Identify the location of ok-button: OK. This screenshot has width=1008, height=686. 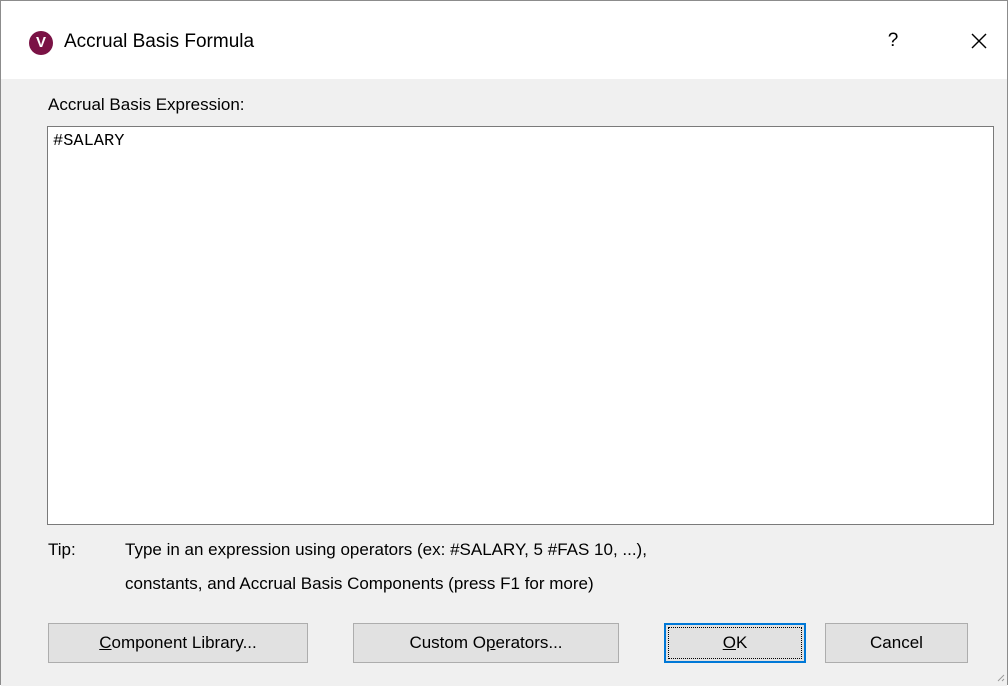
(735, 643).